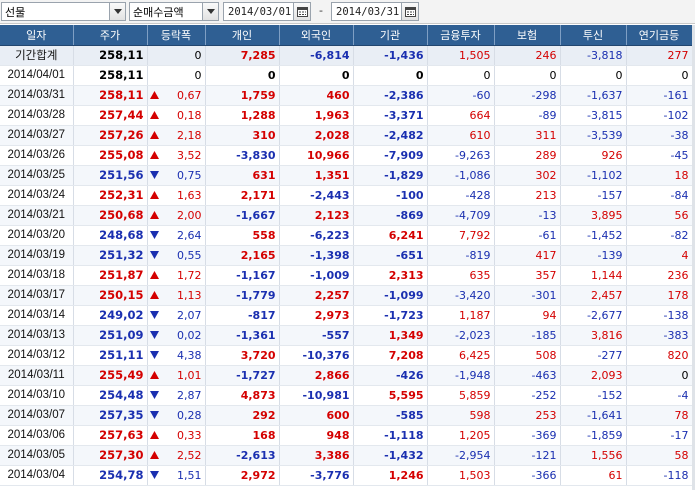  I want to click on cell-trust: 3,816, so click(593, 335).